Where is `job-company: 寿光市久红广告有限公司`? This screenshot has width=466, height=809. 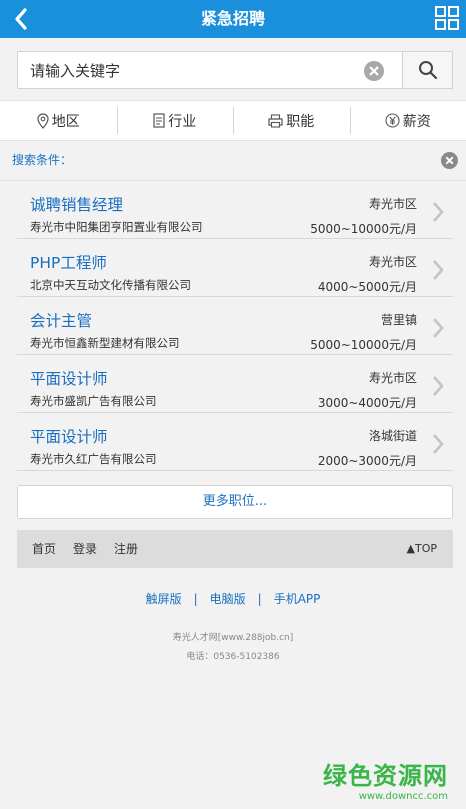
job-company: 寿光市久红广告有限公司 is located at coordinates (93, 459).